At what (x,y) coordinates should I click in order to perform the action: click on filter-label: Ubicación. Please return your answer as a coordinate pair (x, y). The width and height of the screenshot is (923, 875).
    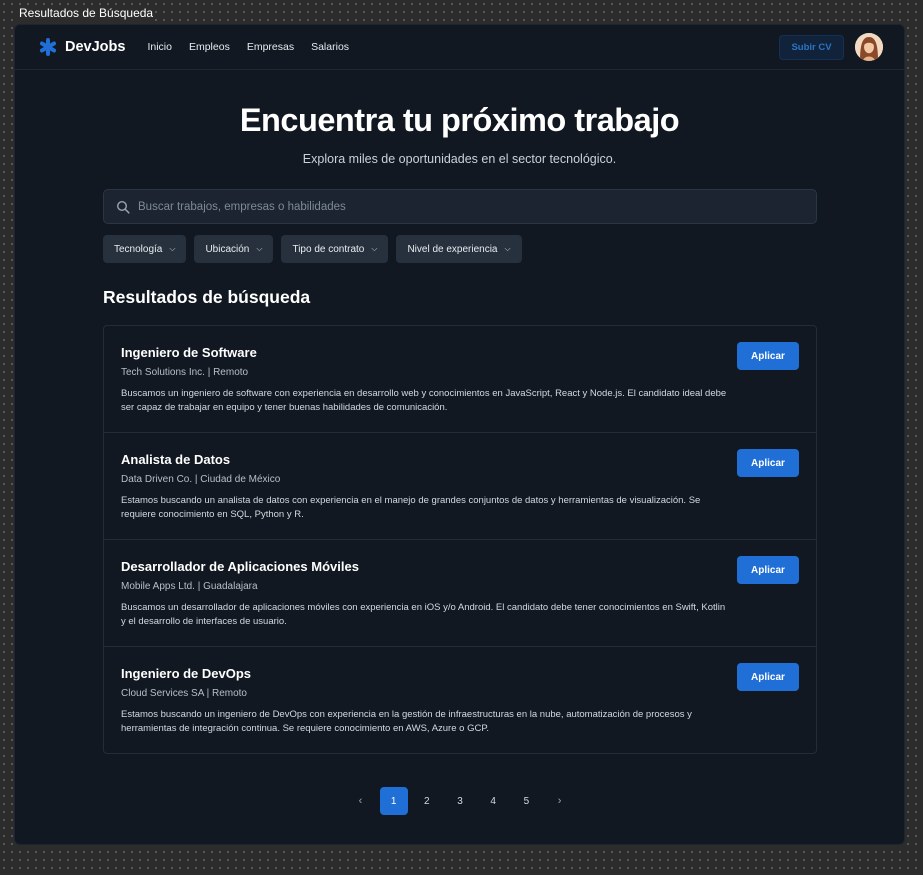
    Looking at the image, I should click on (227, 249).